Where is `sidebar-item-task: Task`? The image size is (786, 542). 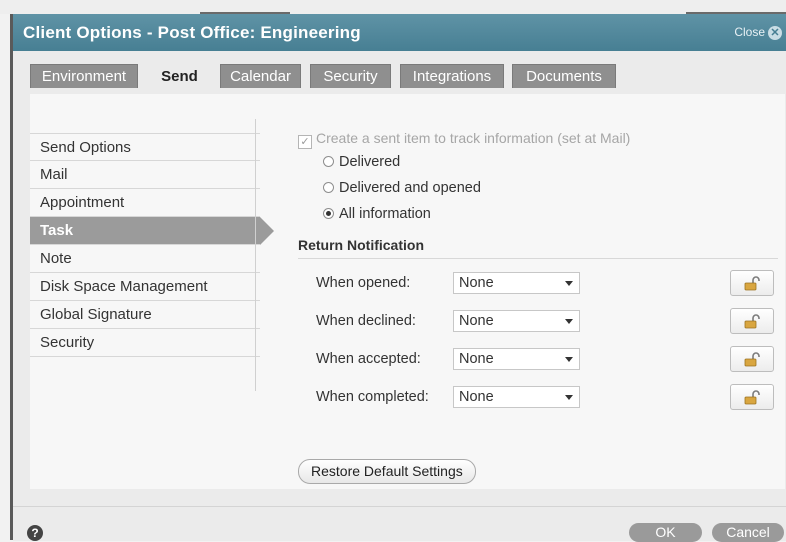
sidebar-item-task: Task is located at coordinates (152, 231).